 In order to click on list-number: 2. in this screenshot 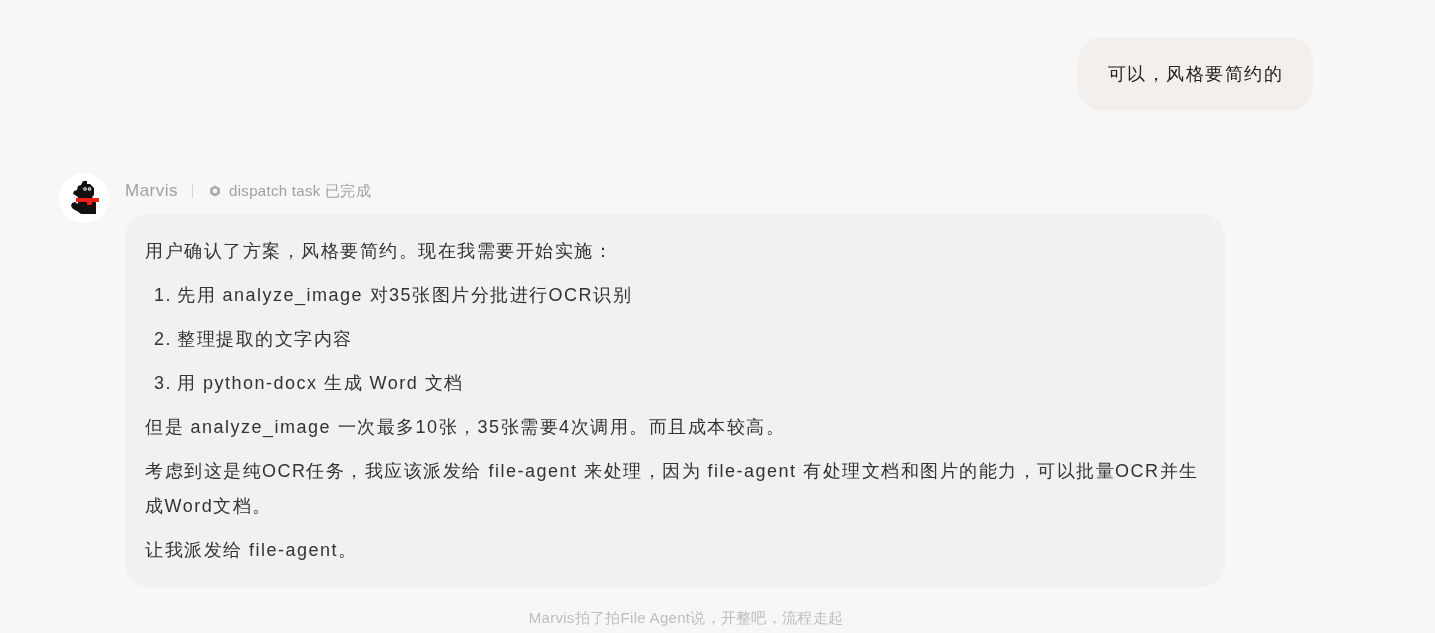, I will do `click(163, 339)`.